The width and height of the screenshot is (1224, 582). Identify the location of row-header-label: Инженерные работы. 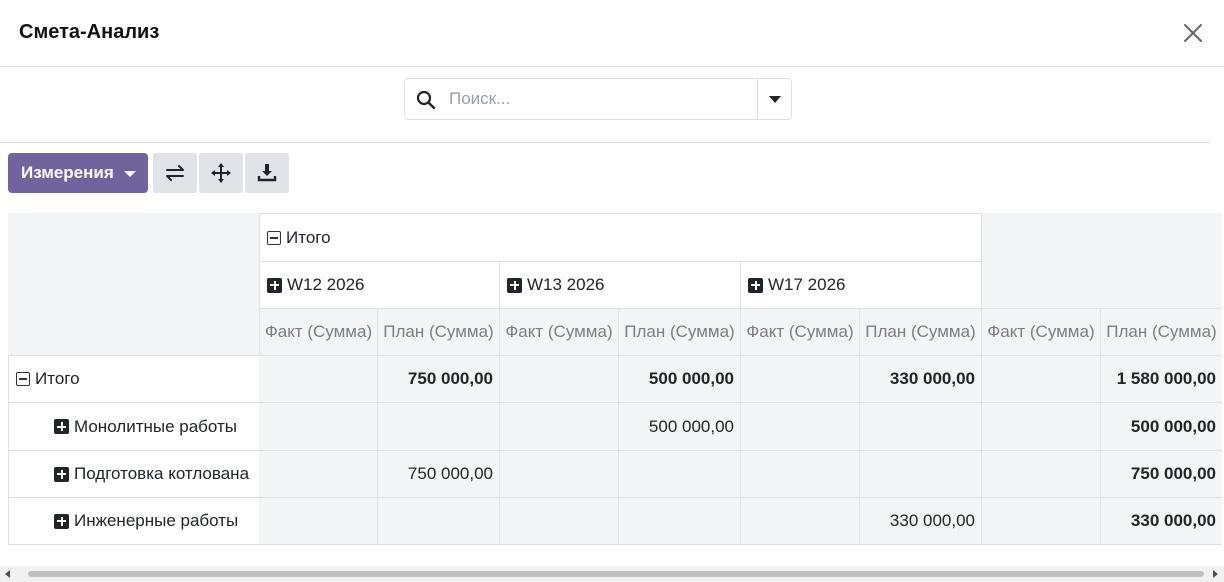
(156, 520).